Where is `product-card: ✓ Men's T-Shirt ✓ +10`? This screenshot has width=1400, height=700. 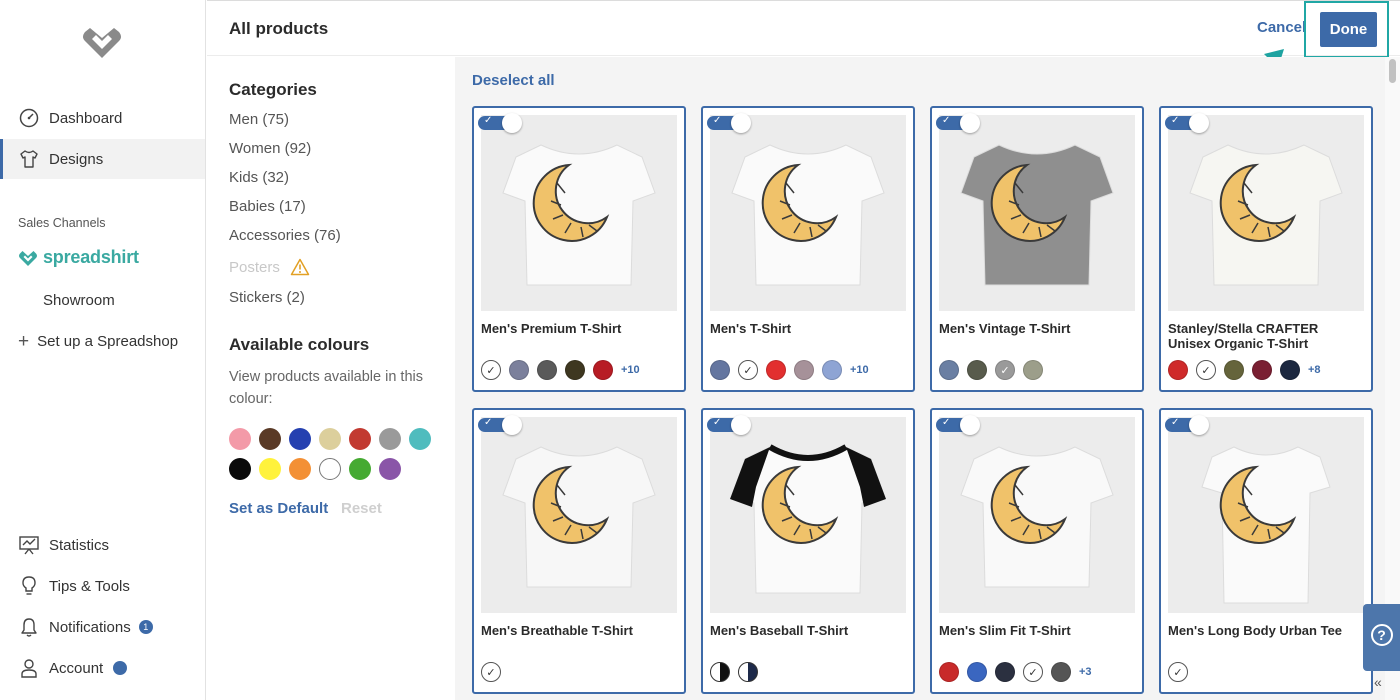
product-card: ✓ Men's T-Shirt ✓ +10 is located at coordinates (808, 249).